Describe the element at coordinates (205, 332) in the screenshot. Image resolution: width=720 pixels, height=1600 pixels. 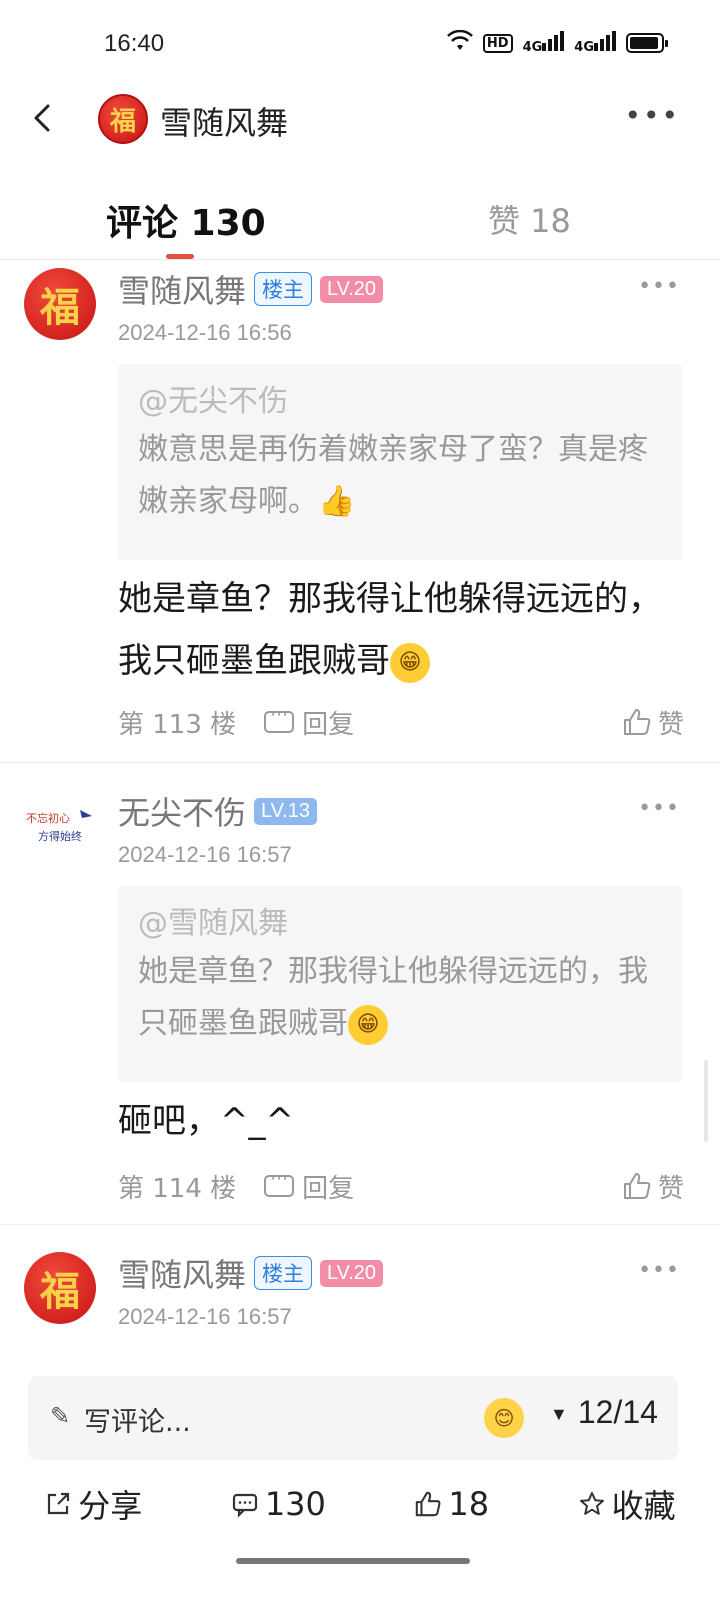
I see `comment-time: 2024-12-16 16:56` at that location.